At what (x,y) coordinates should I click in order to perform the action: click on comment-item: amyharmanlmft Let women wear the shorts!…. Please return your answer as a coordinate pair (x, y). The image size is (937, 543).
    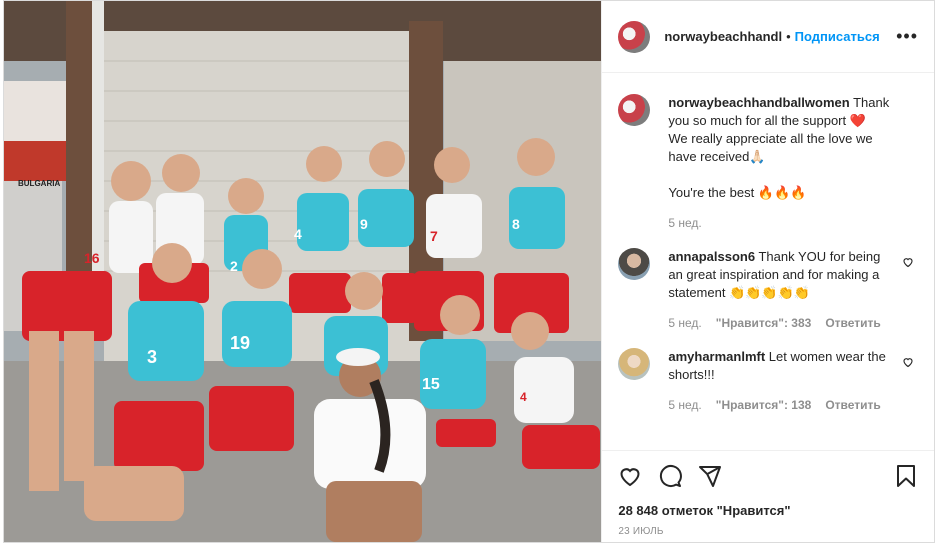
    Looking at the image, I should click on (768, 381).